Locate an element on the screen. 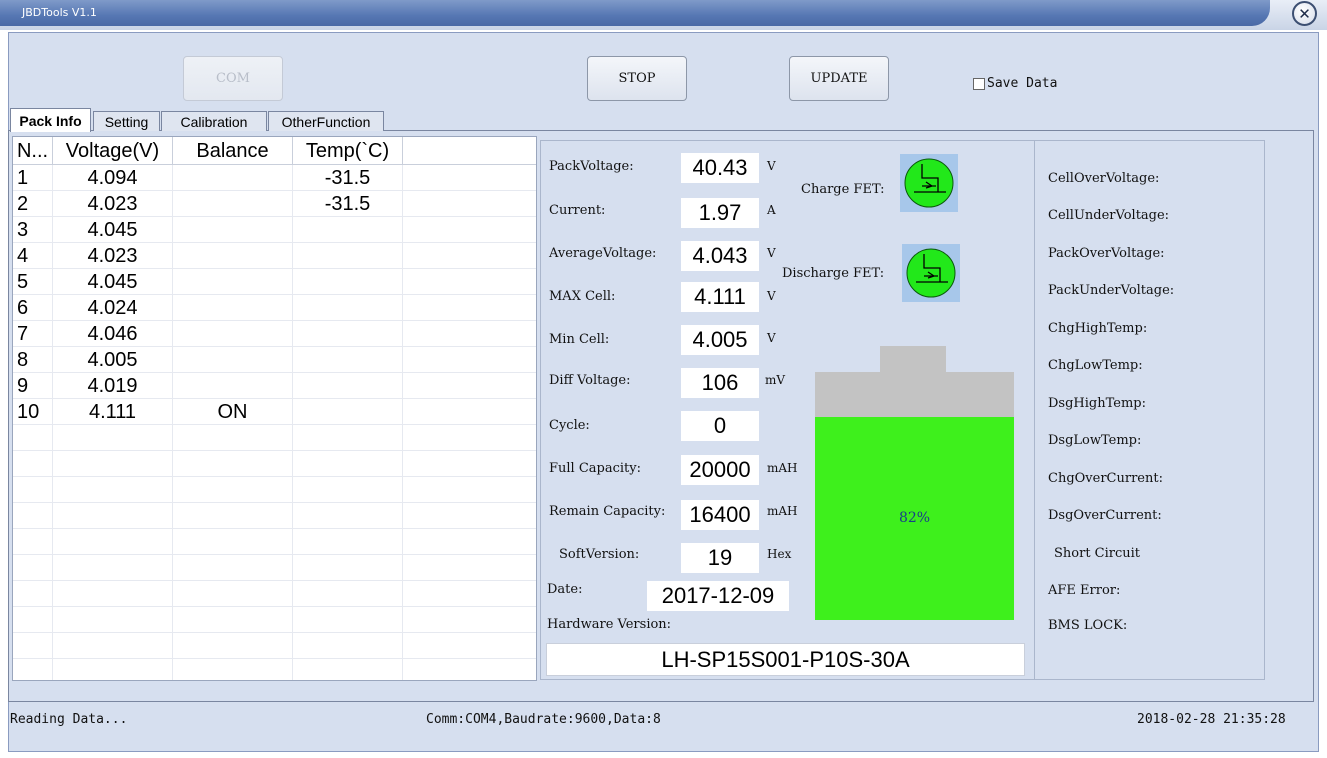 The image size is (1327, 758). col-header-voltage: Voltage(V) is located at coordinates (113, 151).